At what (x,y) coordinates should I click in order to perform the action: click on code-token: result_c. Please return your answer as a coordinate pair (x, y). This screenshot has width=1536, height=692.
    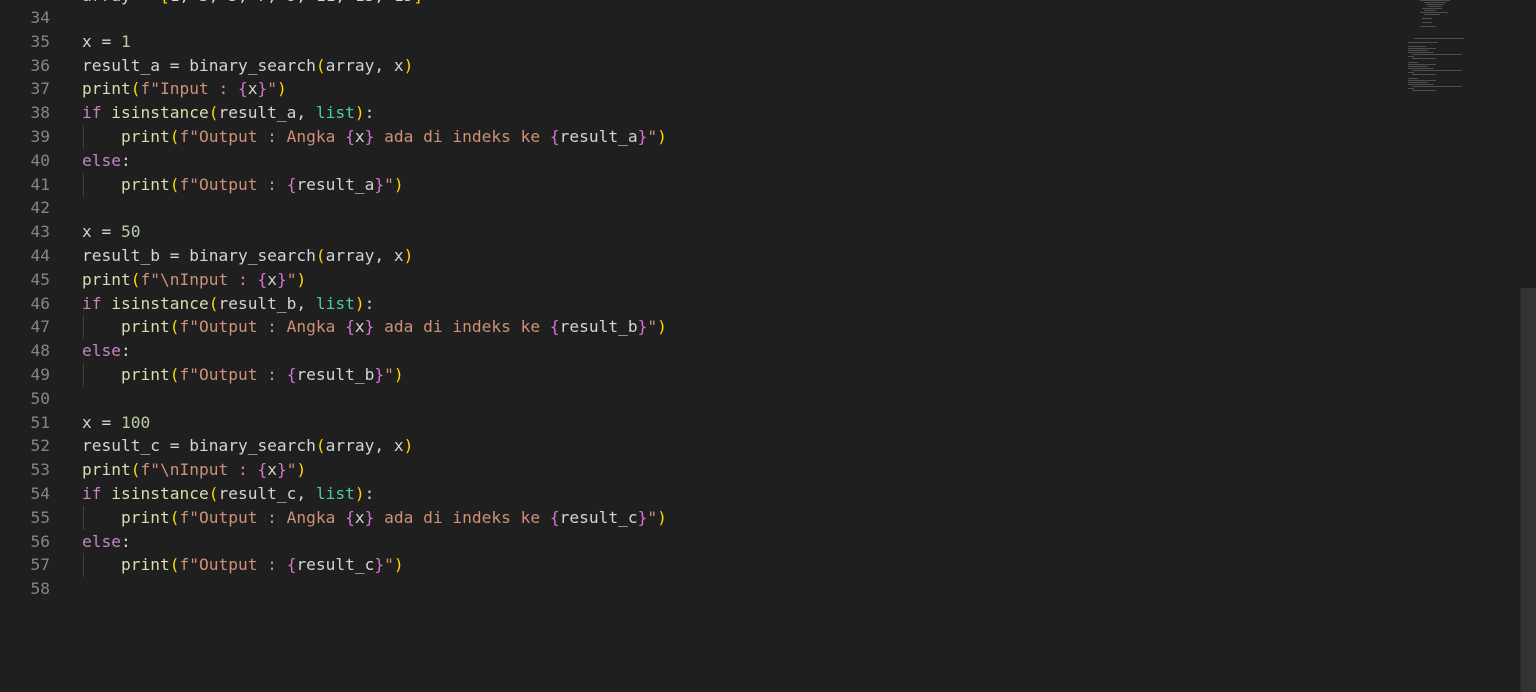
    Looking at the image, I should click on (598, 517).